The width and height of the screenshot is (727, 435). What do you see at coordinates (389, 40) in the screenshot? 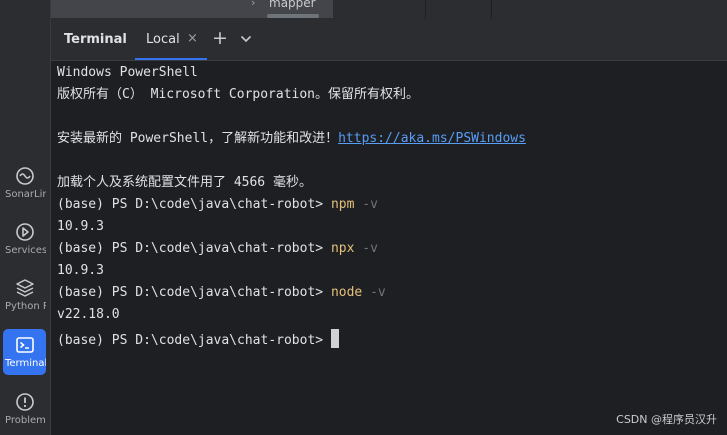
I see `terminal-tab-bar: Terminal Local × +` at bounding box center [389, 40].